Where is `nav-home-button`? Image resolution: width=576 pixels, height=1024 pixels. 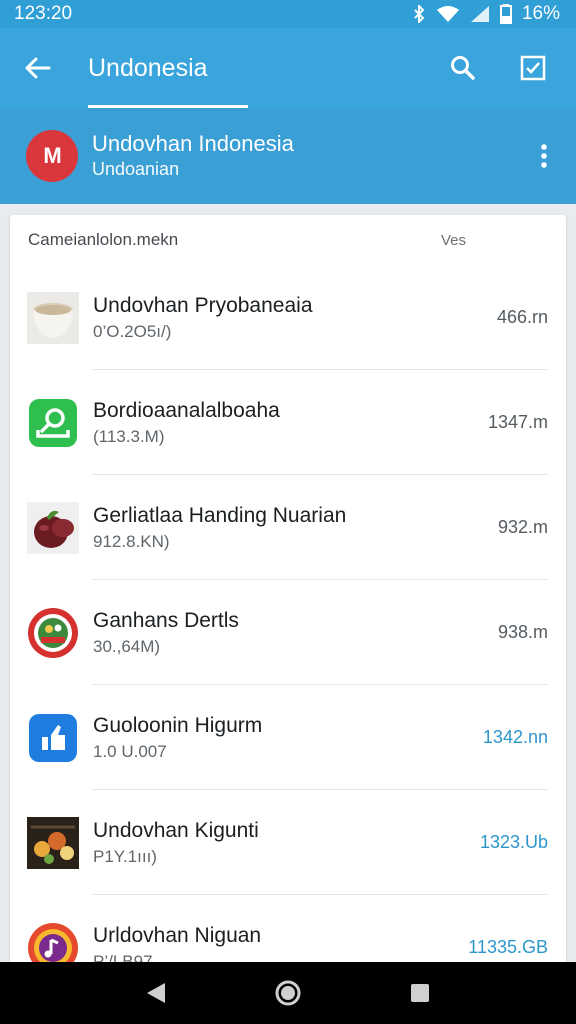 nav-home-button is located at coordinates (288, 993).